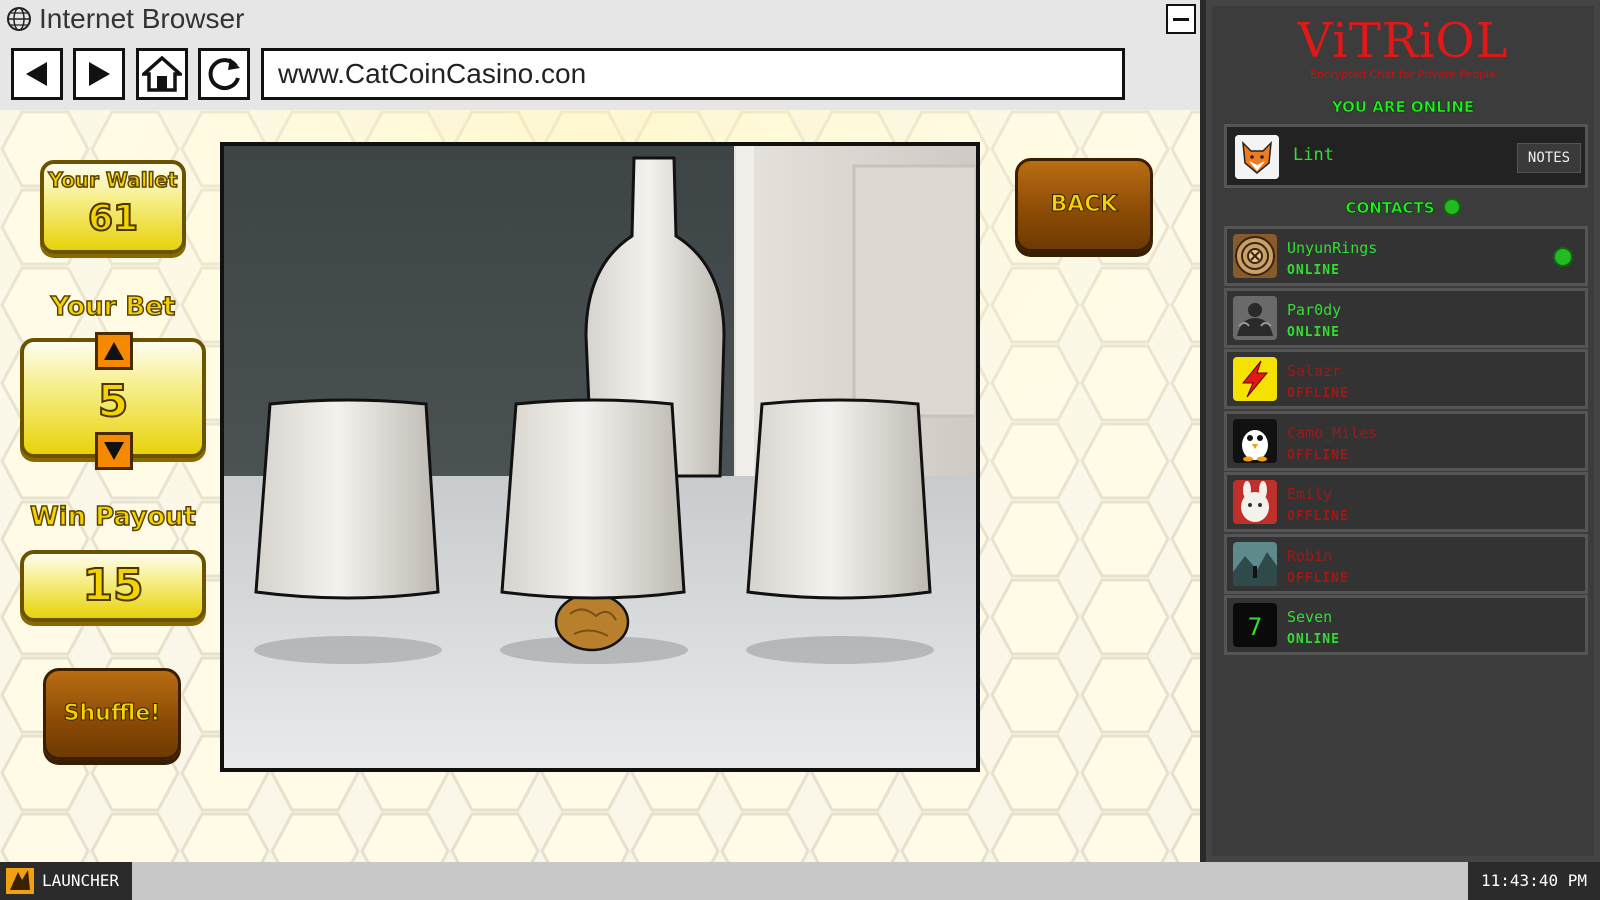 The image size is (1600, 900). I want to click on refresh-icon, so click(224, 74).